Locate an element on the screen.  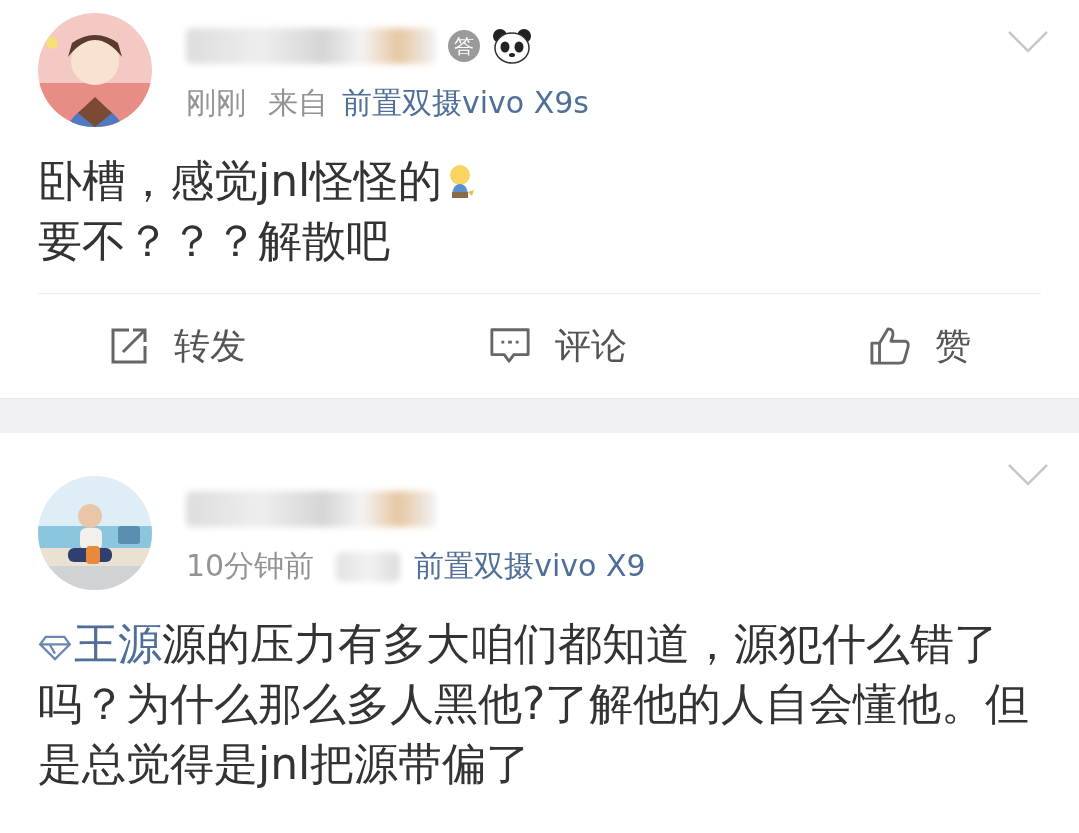
source-prefix: 来自 is located at coordinates (298, 103).